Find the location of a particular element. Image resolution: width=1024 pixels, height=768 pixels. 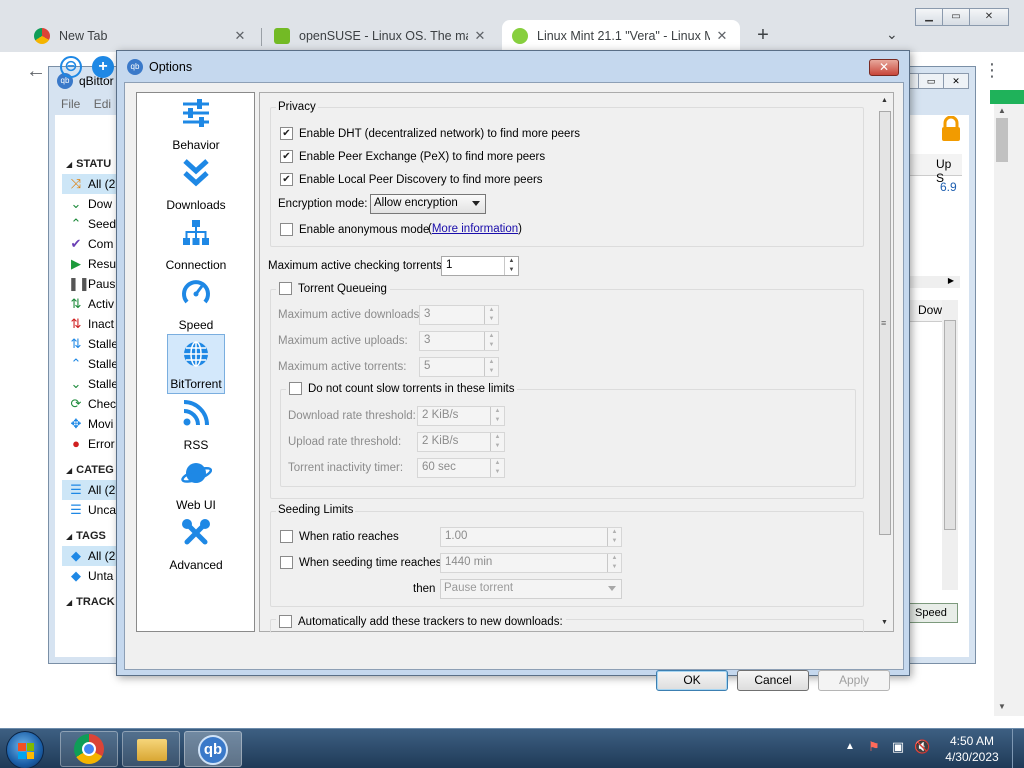

apply-button: Apply is located at coordinates (854, 680).